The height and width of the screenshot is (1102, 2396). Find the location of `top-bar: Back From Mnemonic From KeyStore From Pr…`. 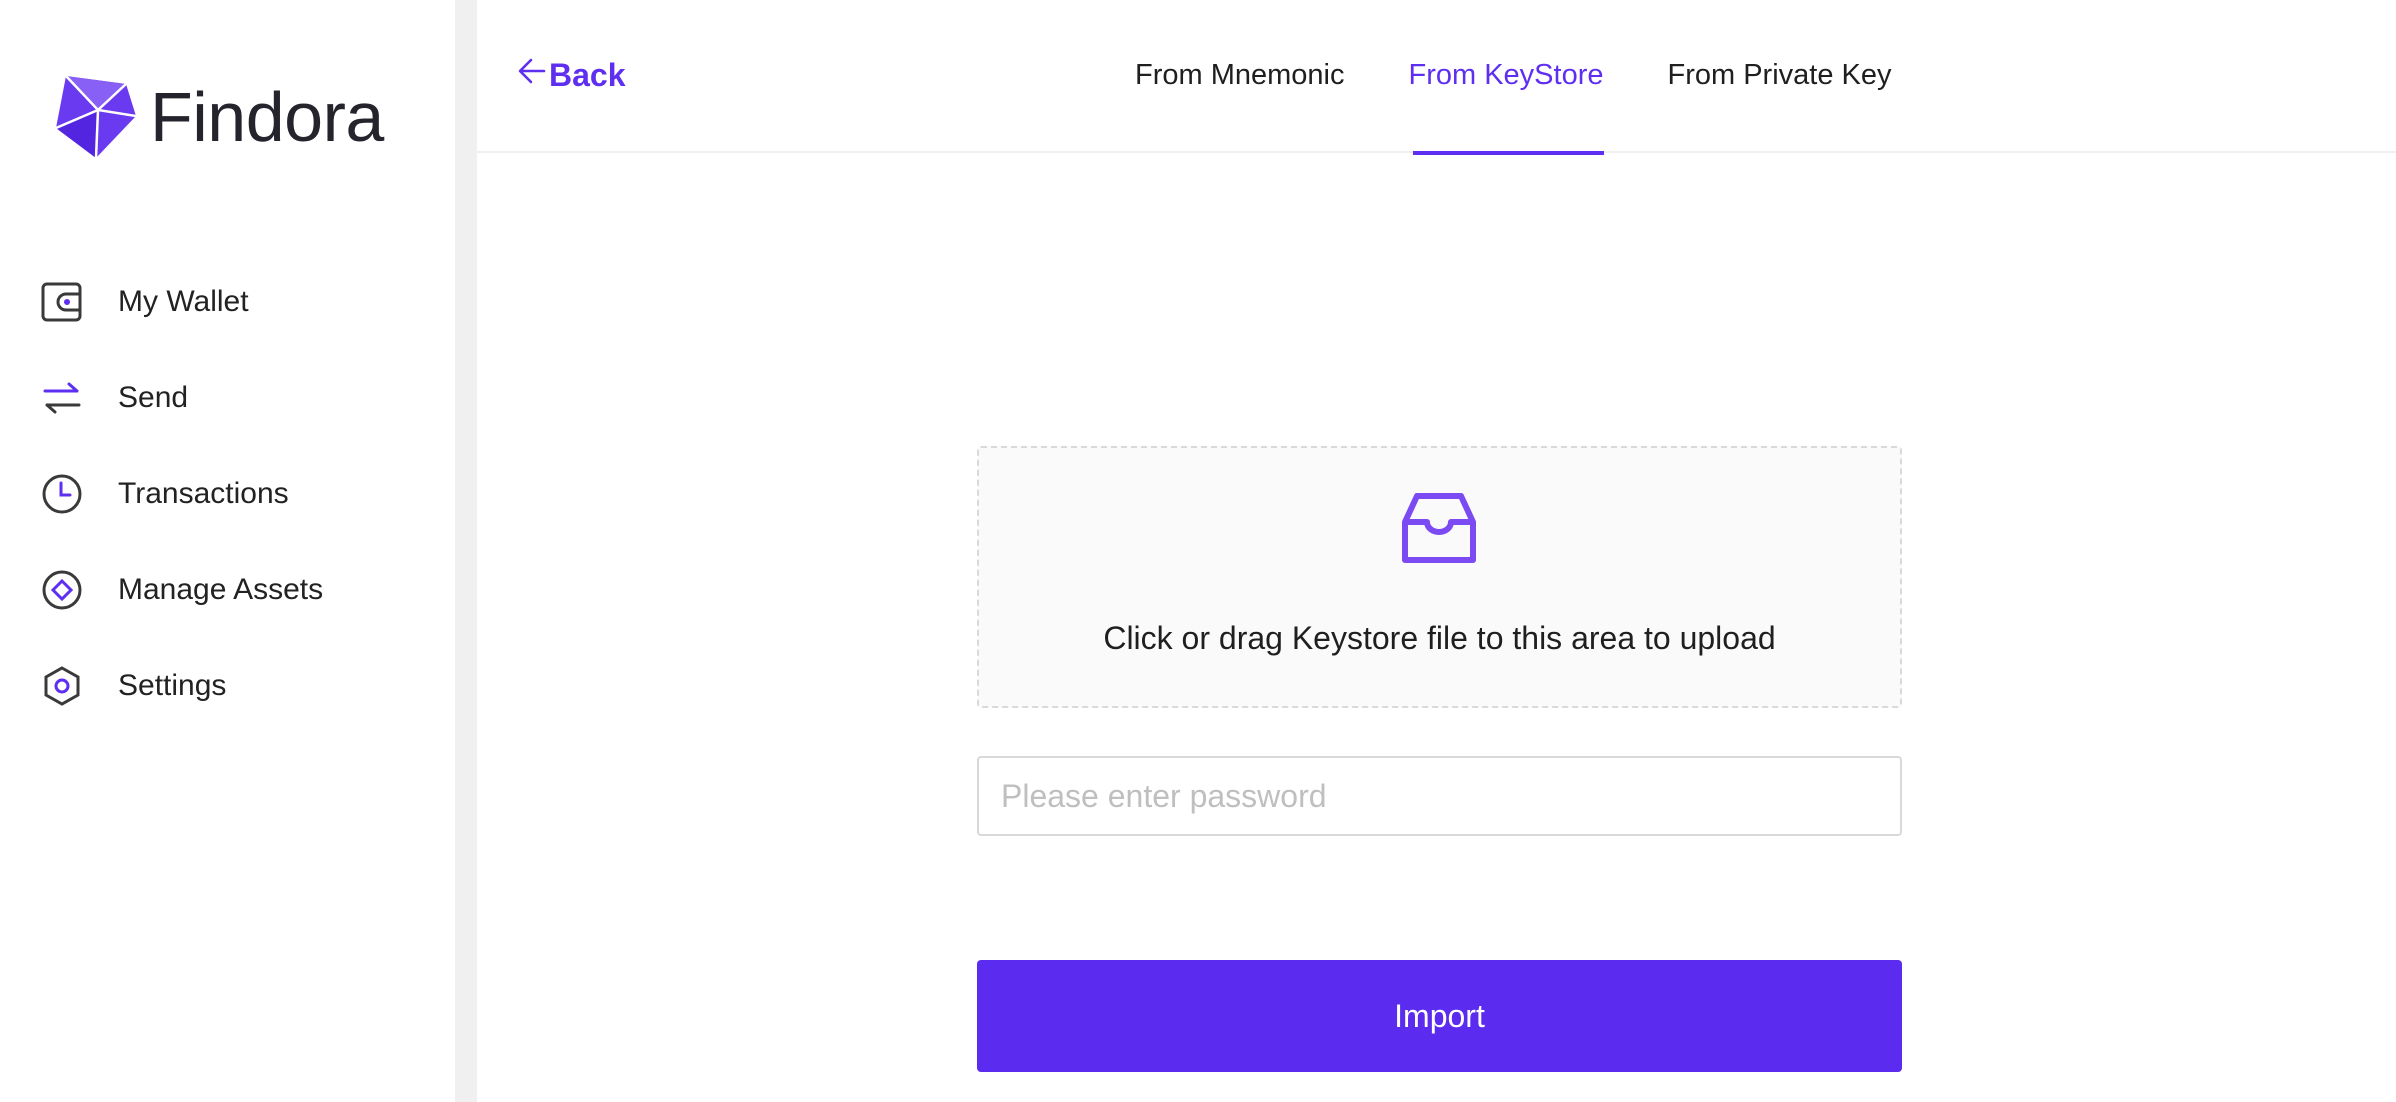

top-bar: Back From Mnemonic From KeyStore From Pr… is located at coordinates (1436, 77).